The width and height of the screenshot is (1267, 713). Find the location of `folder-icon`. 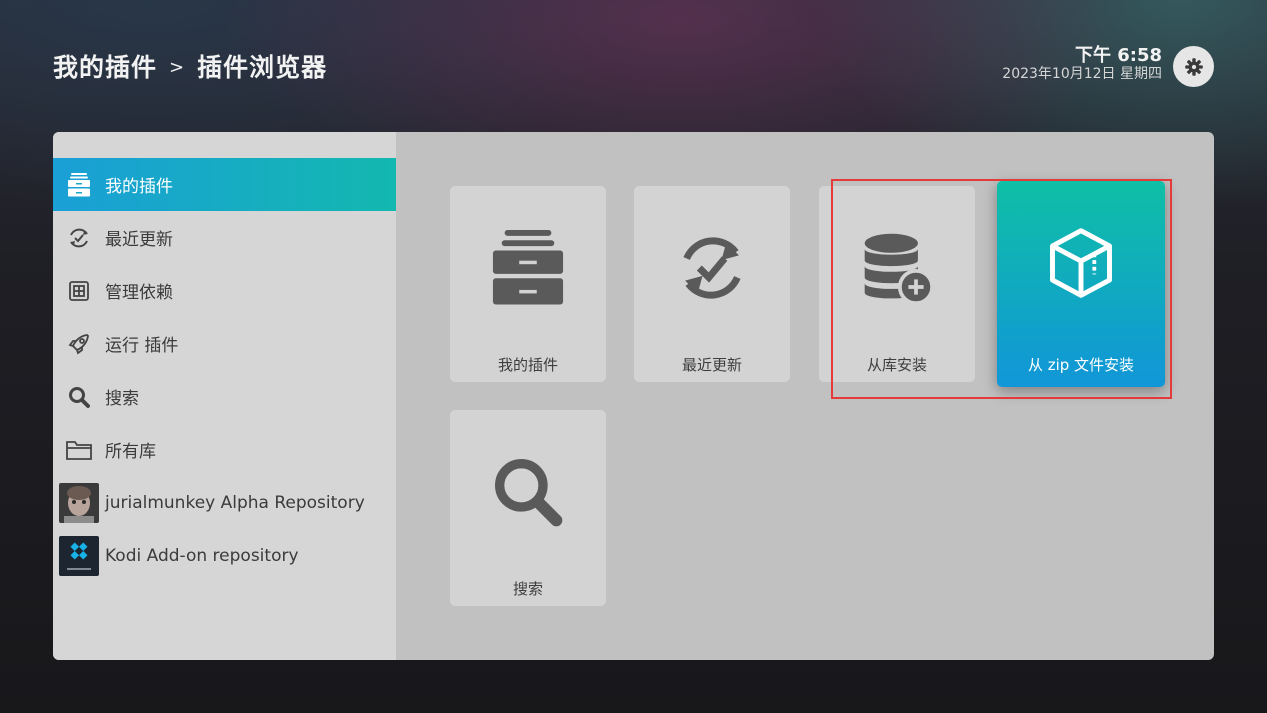

folder-icon is located at coordinates (79, 449).